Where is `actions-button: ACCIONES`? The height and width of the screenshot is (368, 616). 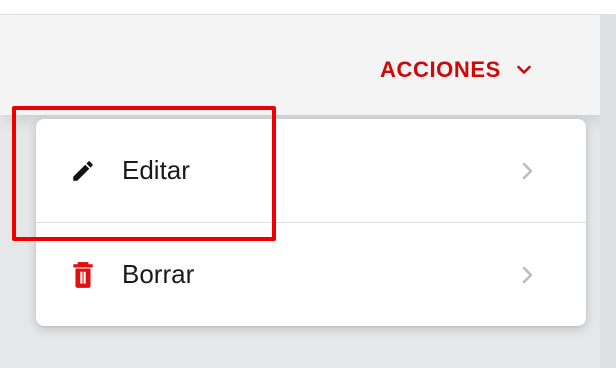
actions-button: ACCIONES is located at coordinates (455, 70).